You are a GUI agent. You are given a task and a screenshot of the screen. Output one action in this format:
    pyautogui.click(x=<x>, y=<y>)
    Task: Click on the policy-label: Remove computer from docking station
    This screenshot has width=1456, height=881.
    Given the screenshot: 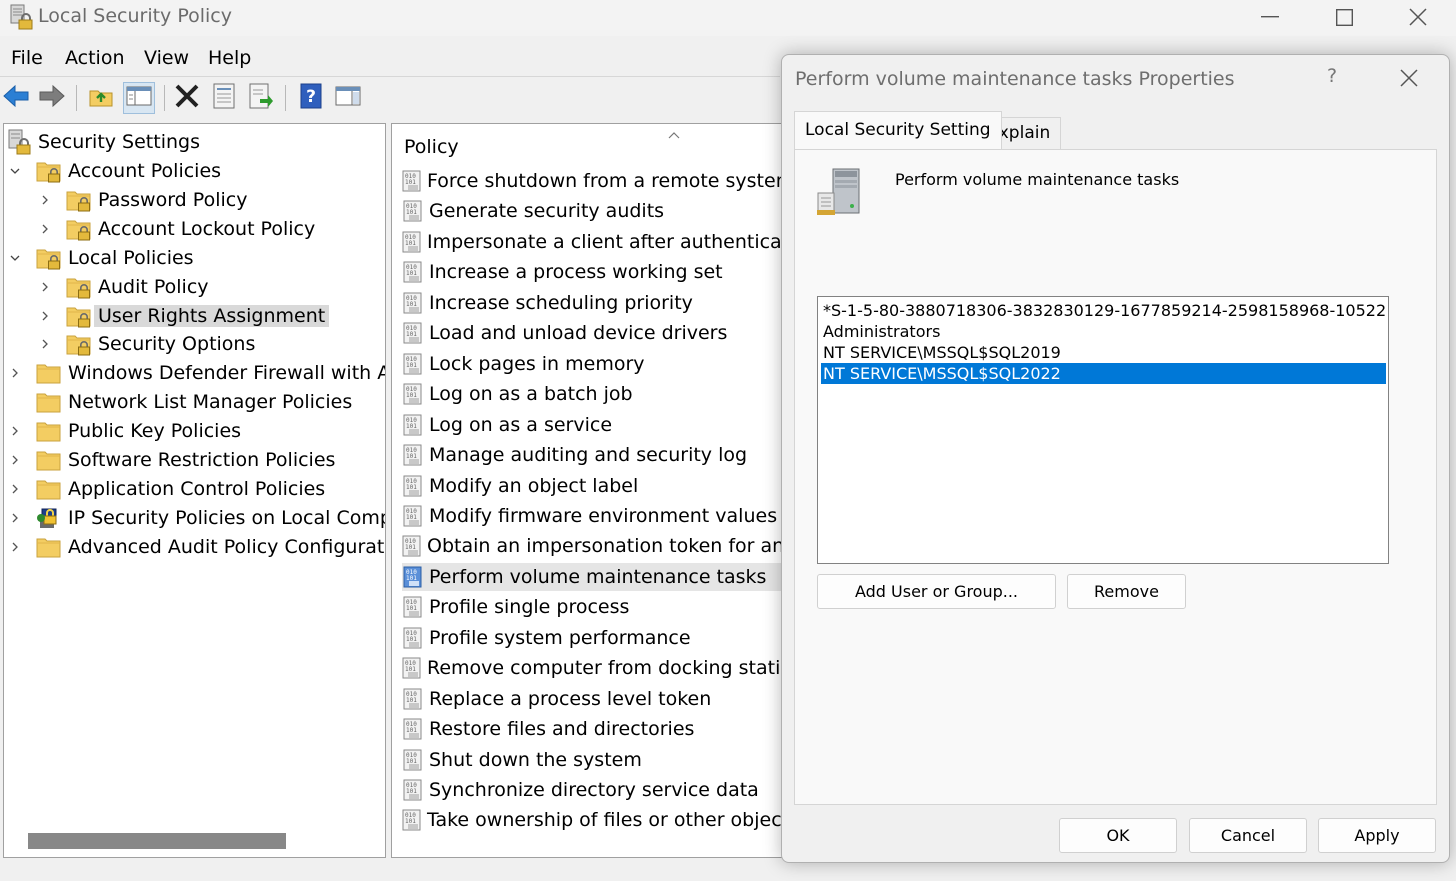 What is the action you would take?
    pyautogui.click(x=605, y=668)
    